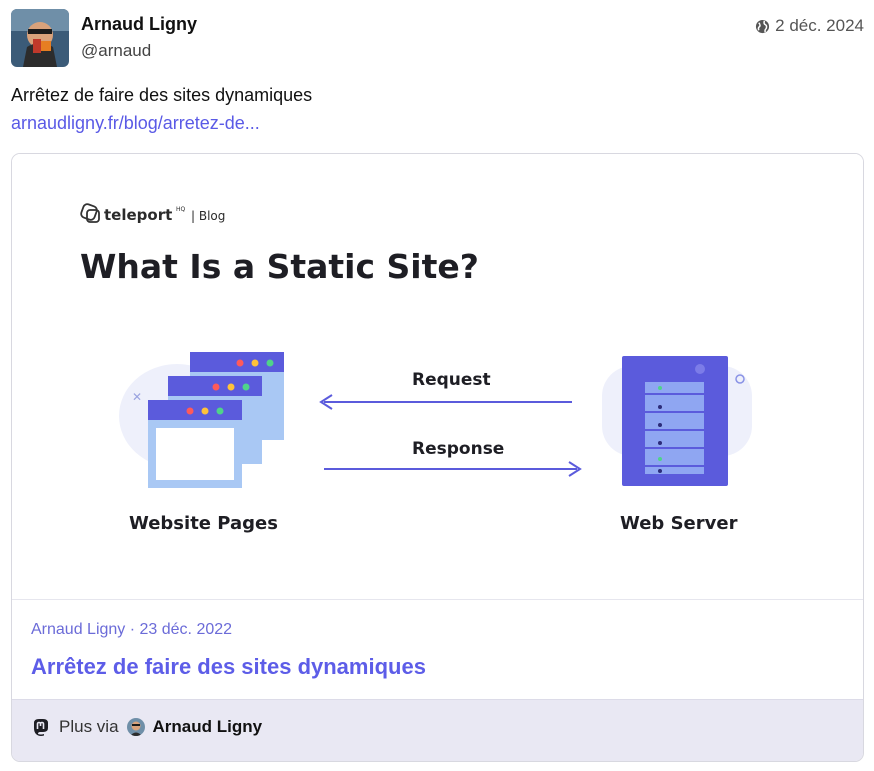  What do you see at coordinates (90, 213) in the screenshot?
I see `teleport-logo-icon` at bounding box center [90, 213].